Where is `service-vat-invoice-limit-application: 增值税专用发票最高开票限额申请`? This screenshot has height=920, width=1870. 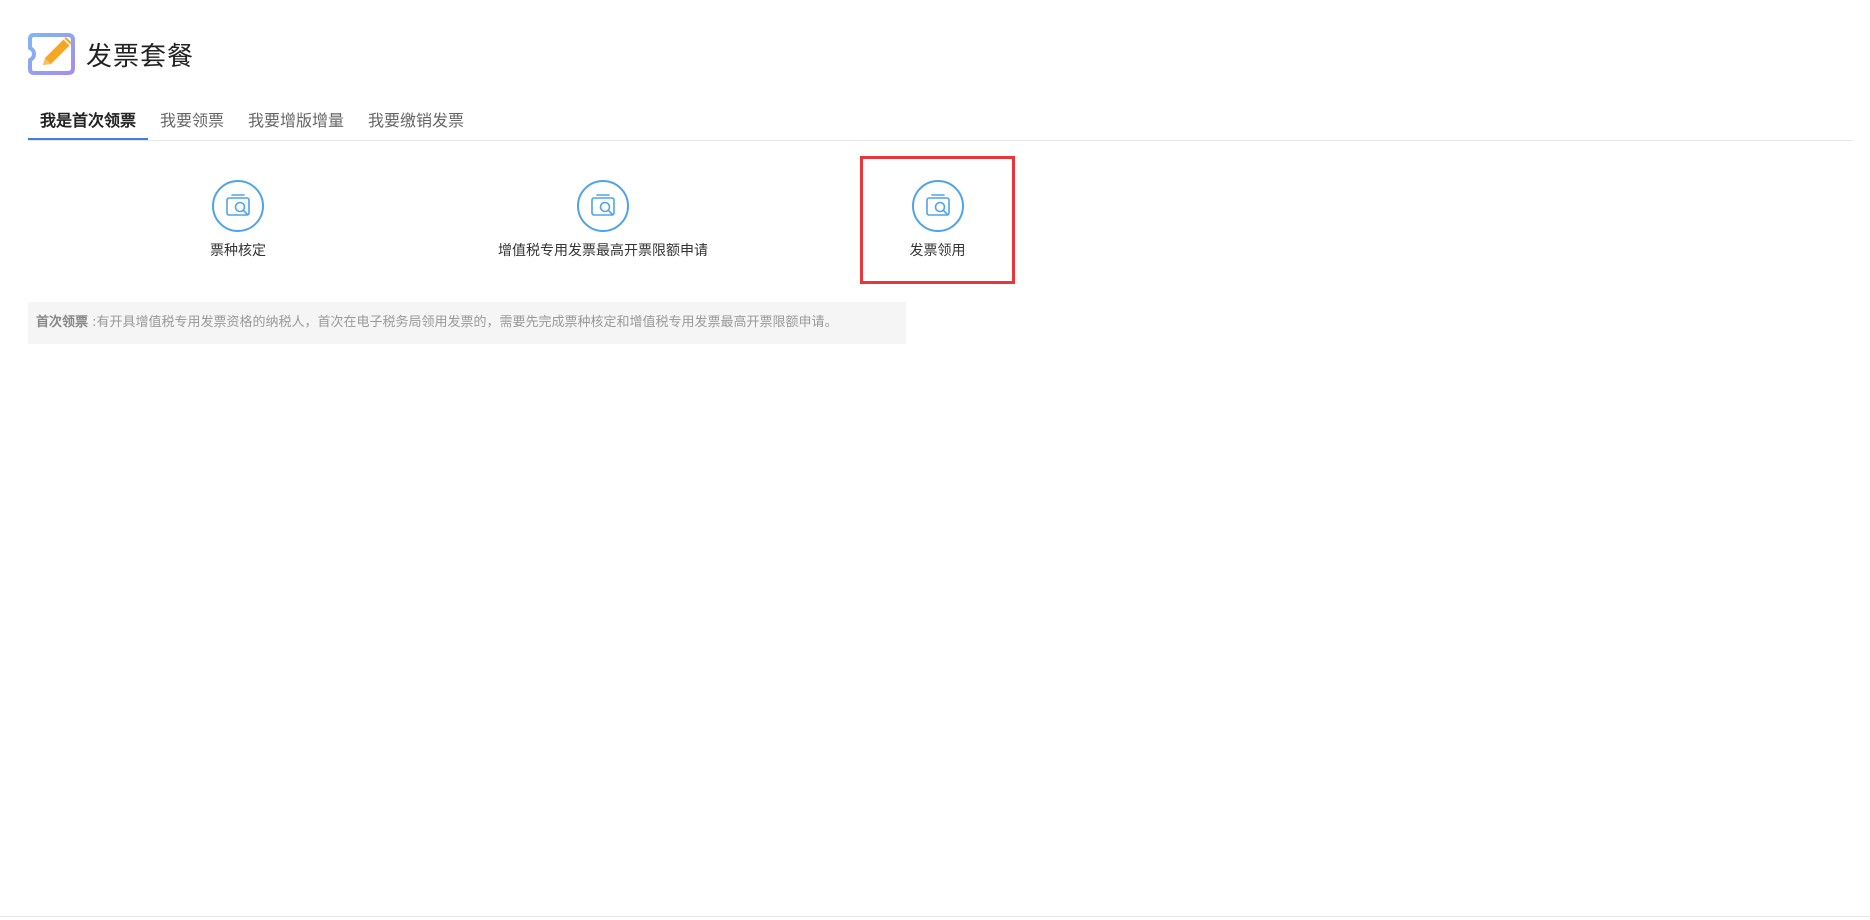
service-vat-invoice-limit-application: 增值税专用发票最高开票限额申请 is located at coordinates (603, 220).